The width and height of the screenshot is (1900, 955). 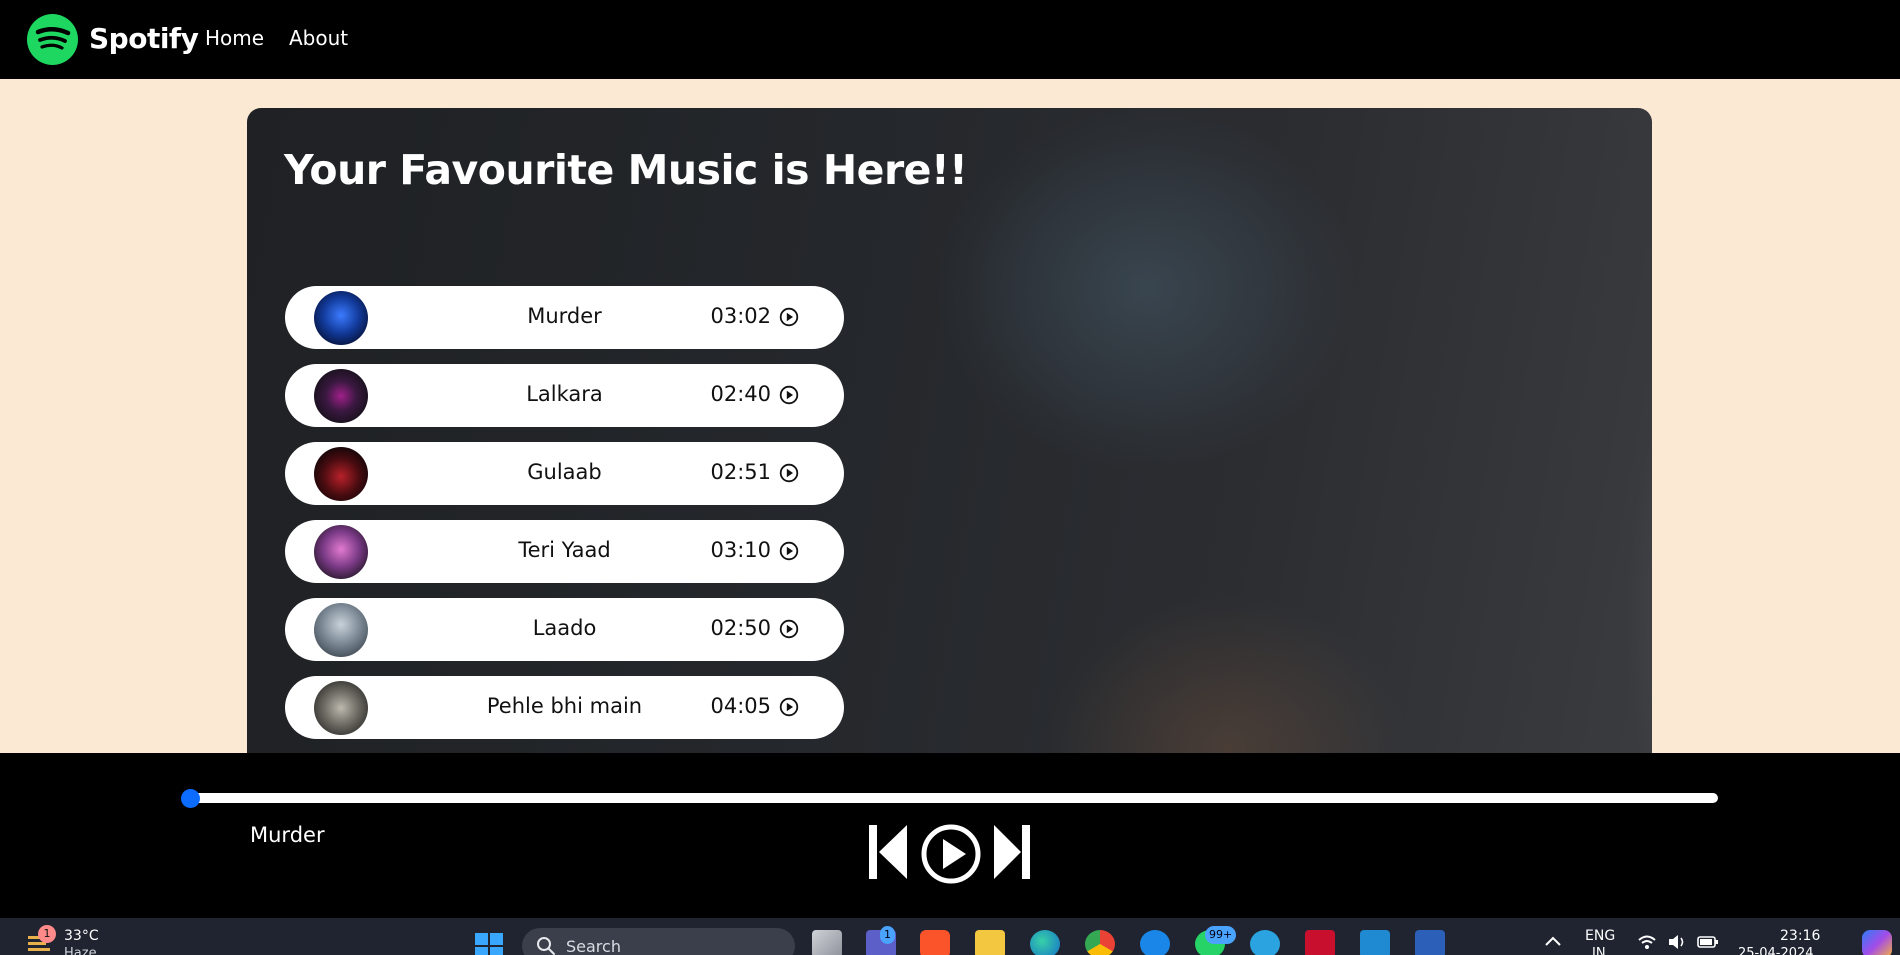 I want to click on teams-badge: 1, so click(x=887, y=935).